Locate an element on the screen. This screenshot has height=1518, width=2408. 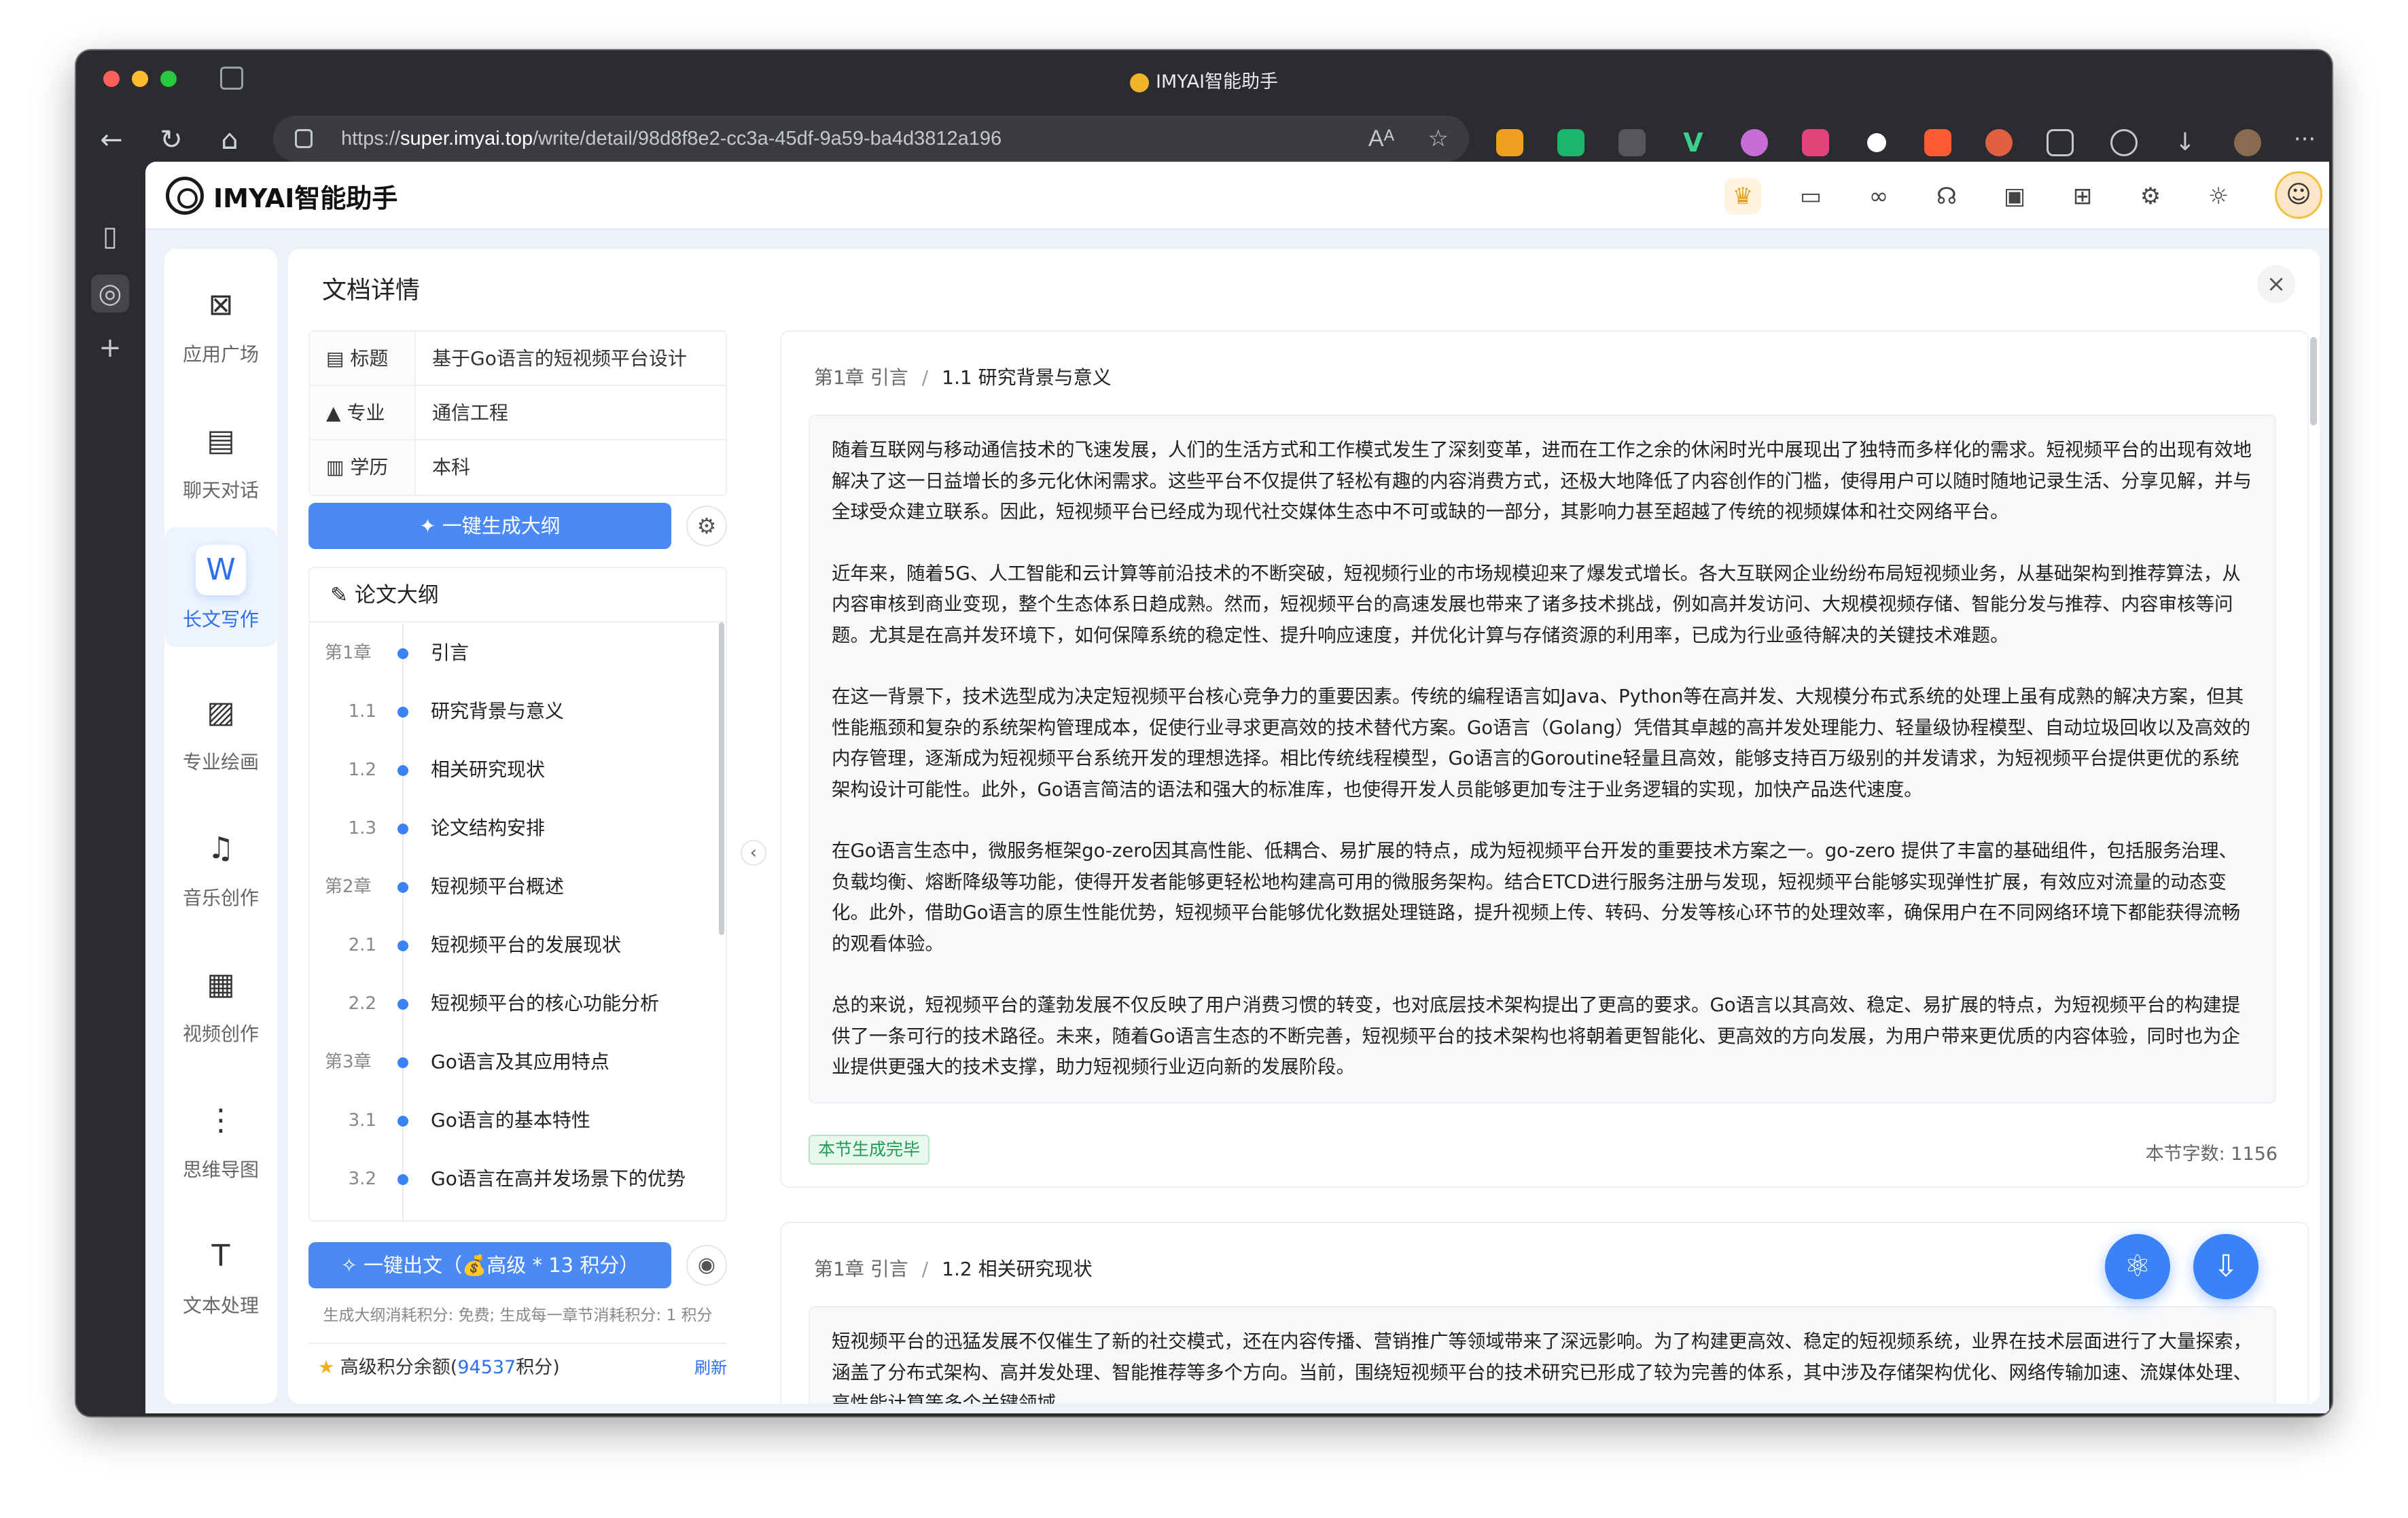
generate-paper-button: ✧ 一键出文（💰高级 * 13 积分） is located at coordinates (489, 1265).